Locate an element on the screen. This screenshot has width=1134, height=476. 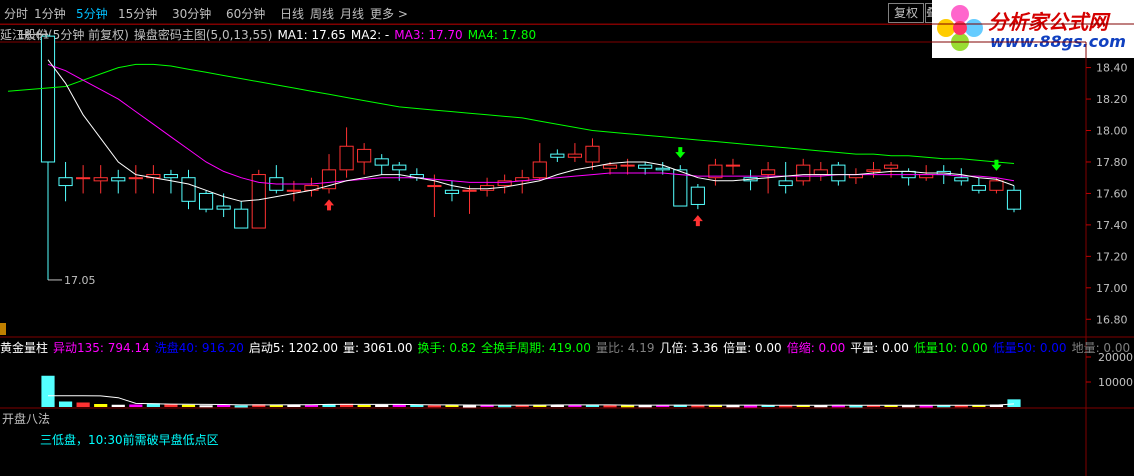
volume-axis-label: 10000 is located at coordinates (1115, 382).